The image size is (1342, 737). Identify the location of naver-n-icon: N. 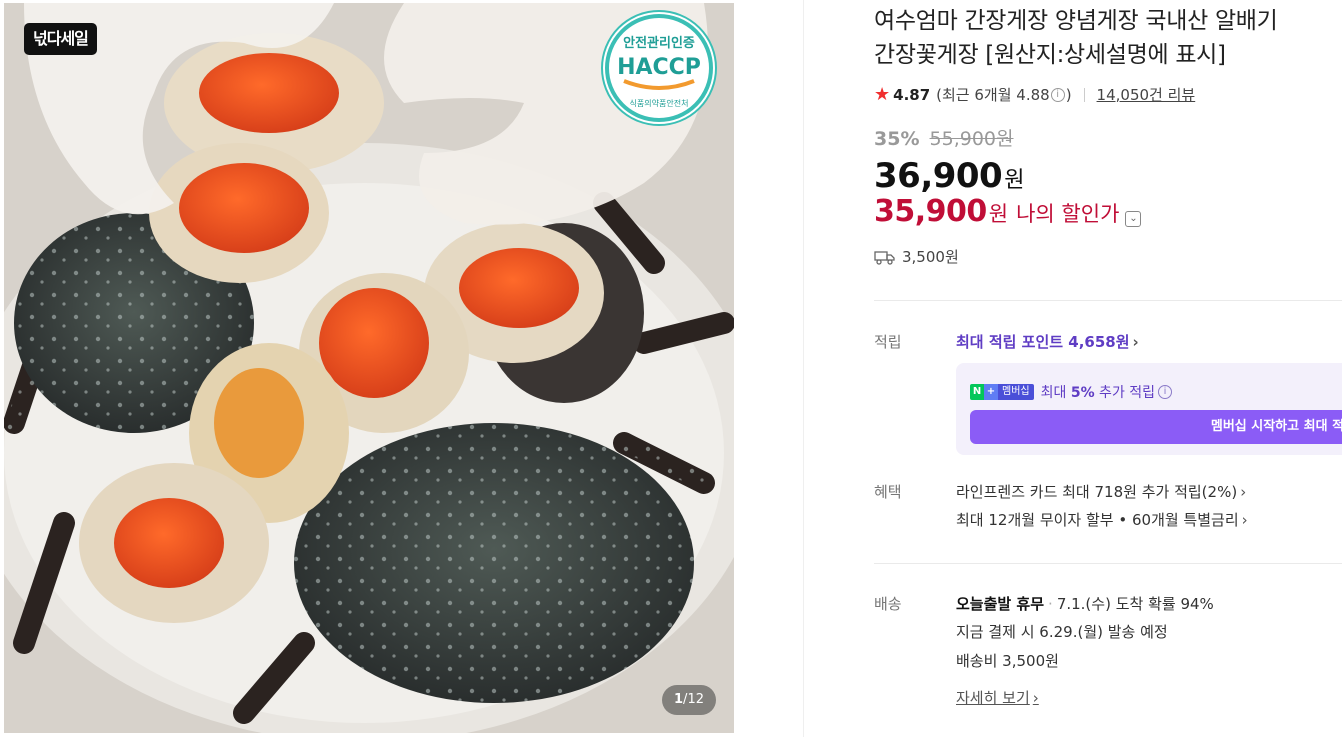
(977, 392).